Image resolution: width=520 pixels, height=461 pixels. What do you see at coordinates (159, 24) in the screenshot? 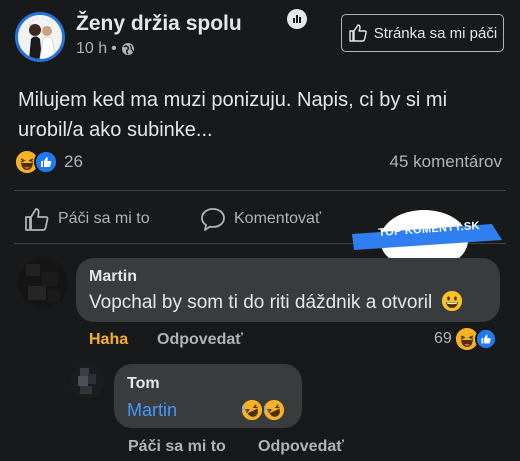
I see `page-name: Ženy držia spolu` at bounding box center [159, 24].